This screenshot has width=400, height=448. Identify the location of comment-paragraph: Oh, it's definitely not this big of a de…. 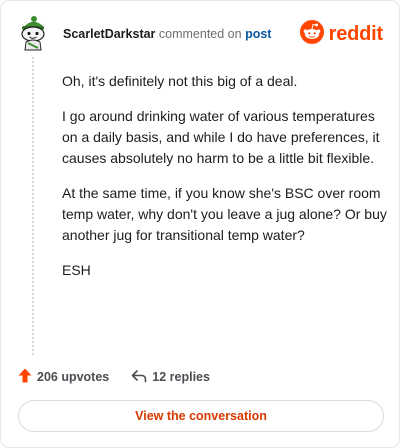
(180, 81).